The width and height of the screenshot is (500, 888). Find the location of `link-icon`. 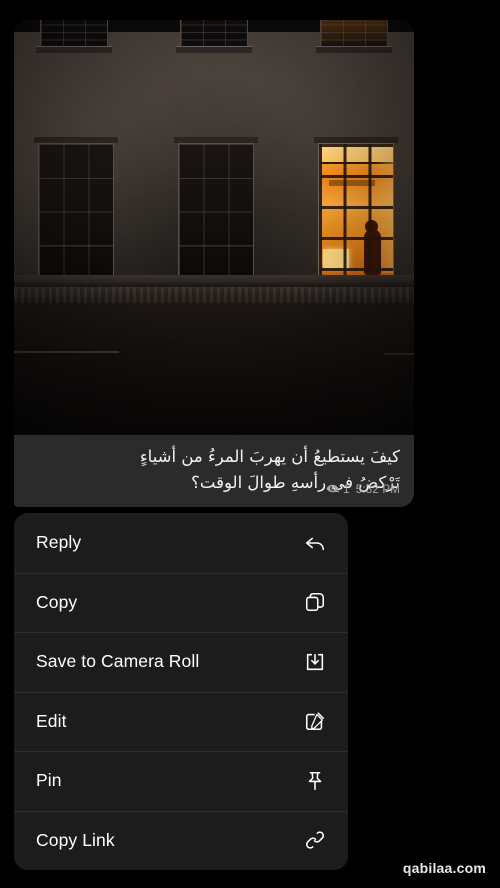

link-icon is located at coordinates (315, 840).